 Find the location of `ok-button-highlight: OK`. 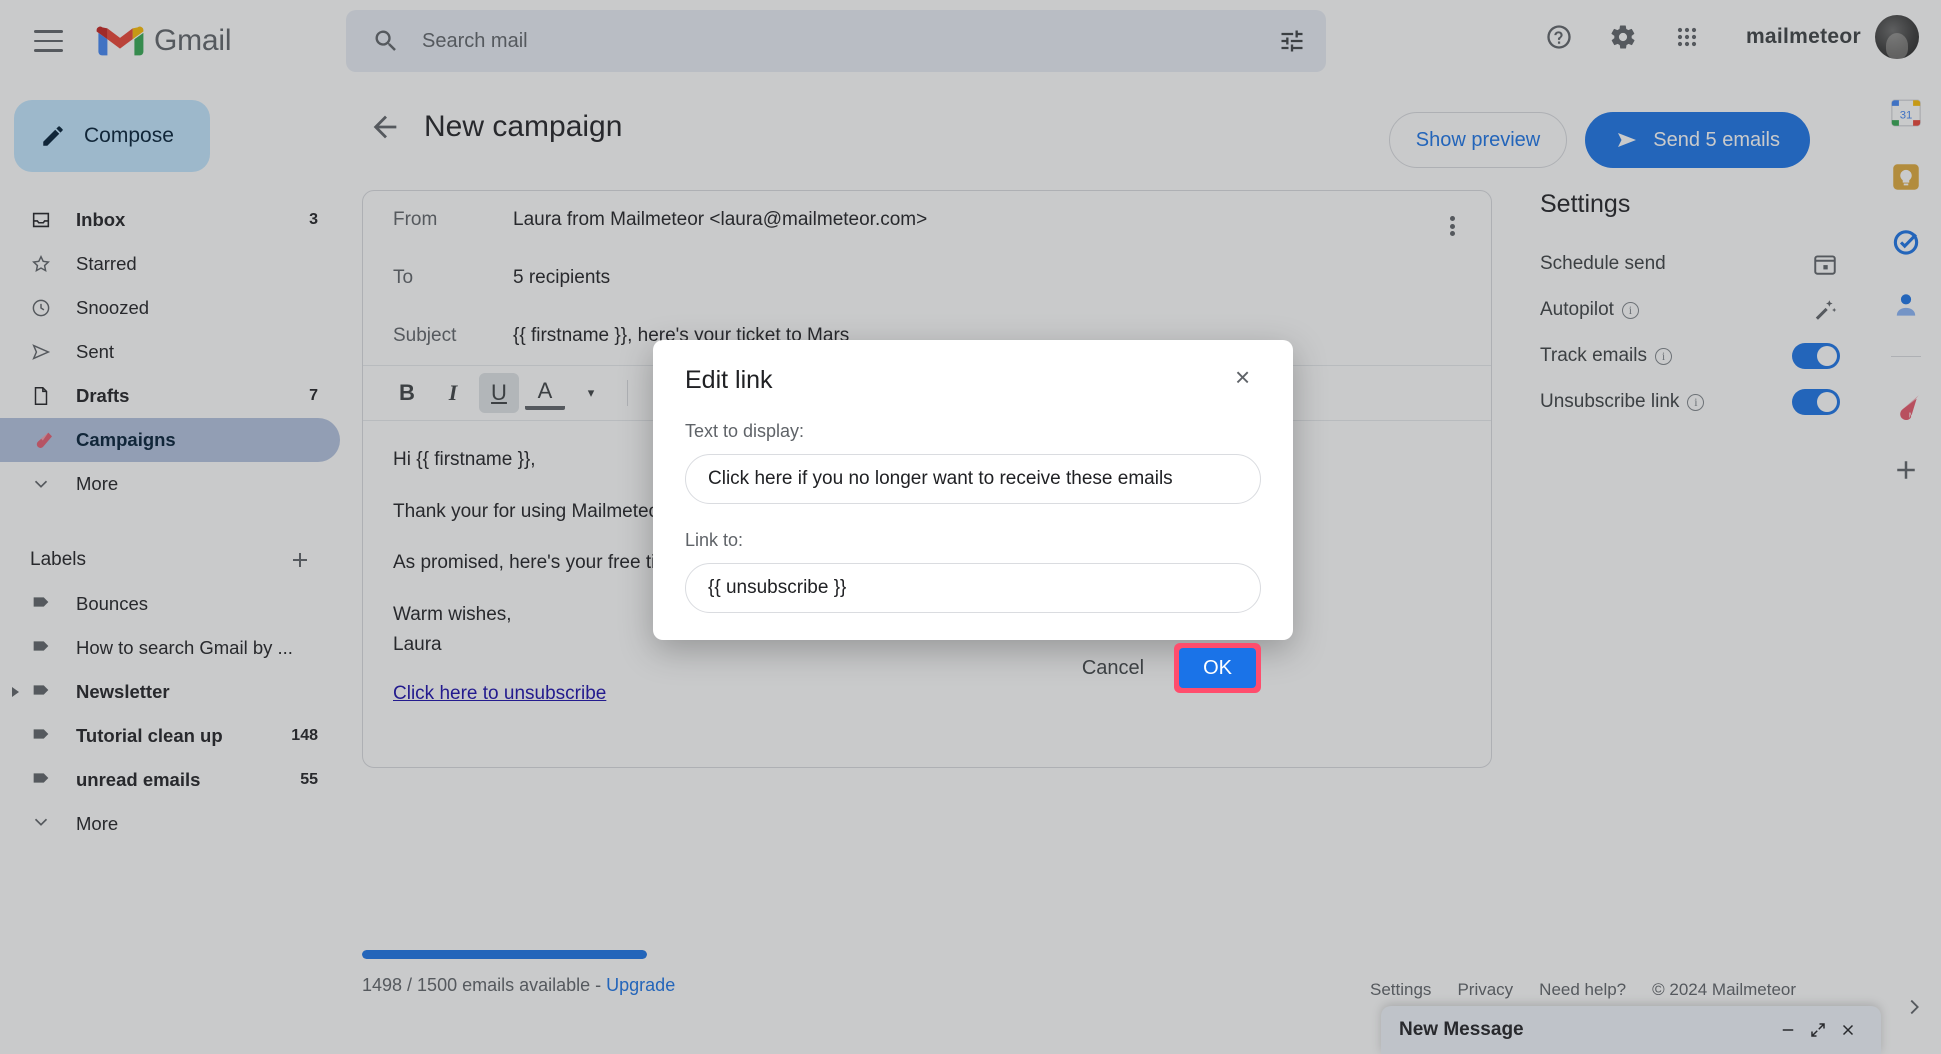

ok-button-highlight: OK is located at coordinates (1217, 668).